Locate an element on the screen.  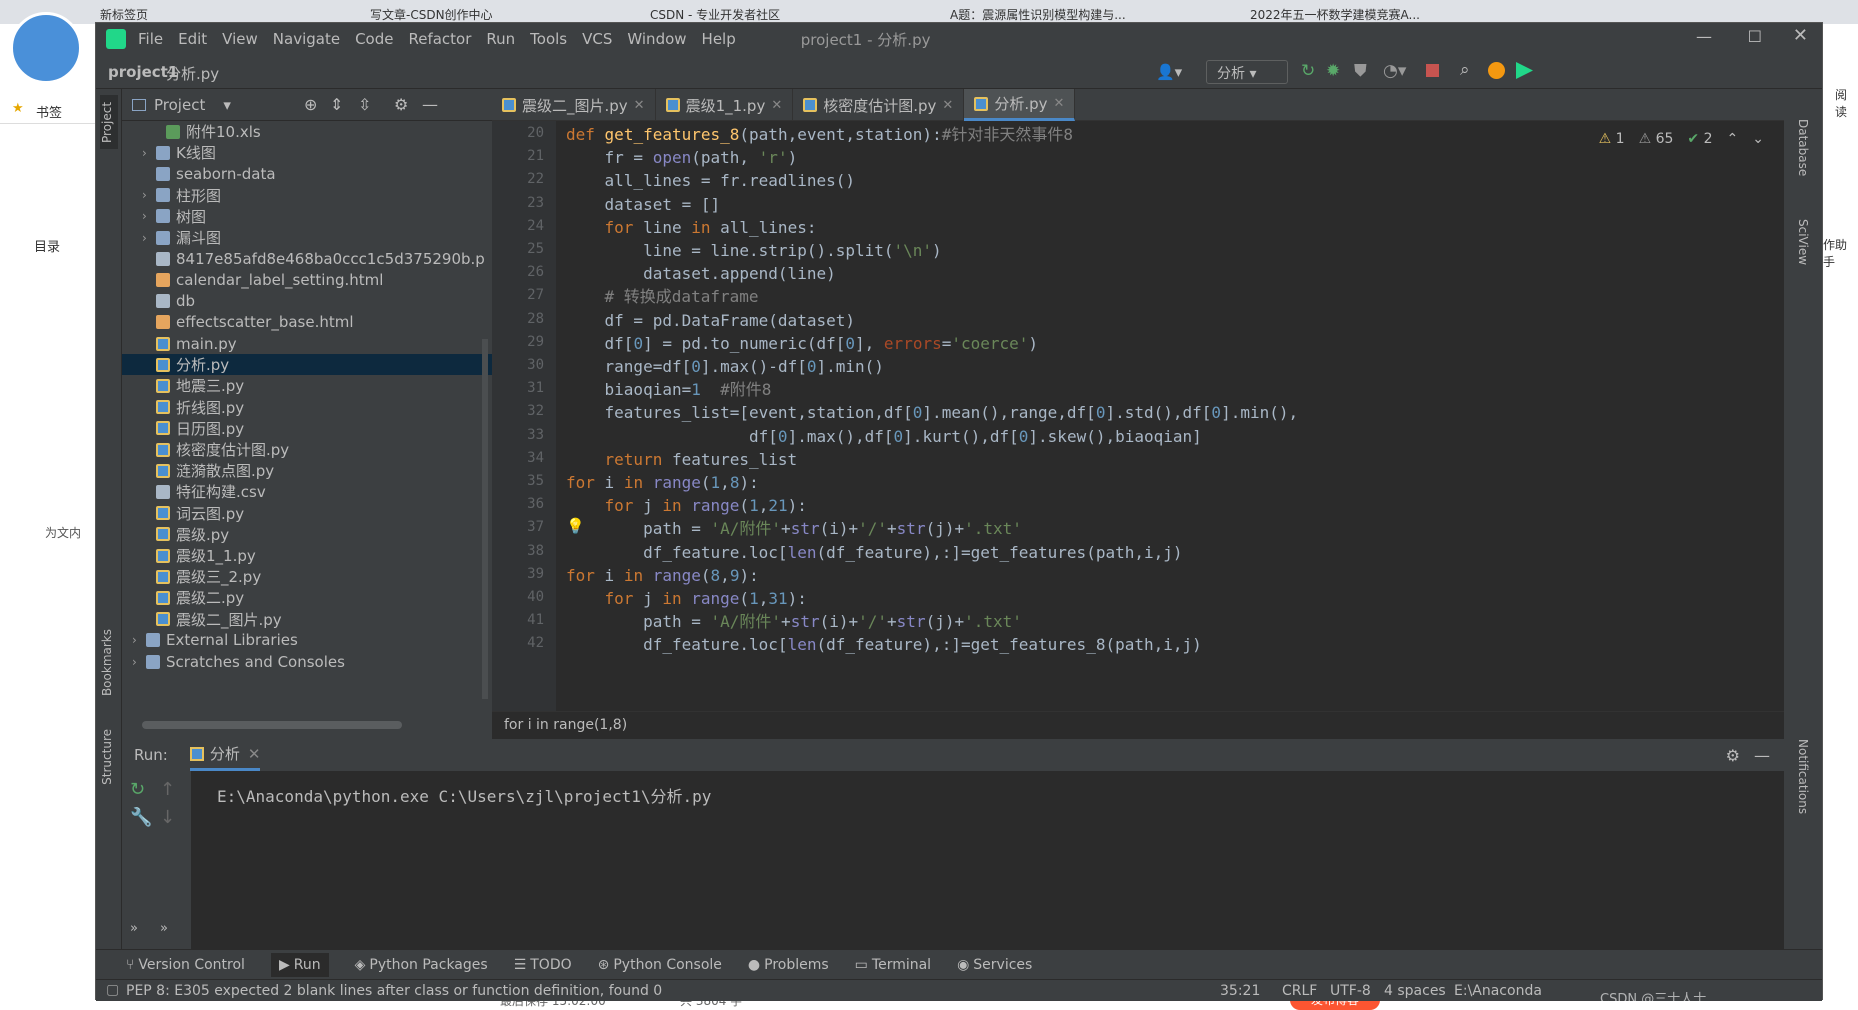
tree-item: 核密度估计图.py is located at coordinates (307, 449).